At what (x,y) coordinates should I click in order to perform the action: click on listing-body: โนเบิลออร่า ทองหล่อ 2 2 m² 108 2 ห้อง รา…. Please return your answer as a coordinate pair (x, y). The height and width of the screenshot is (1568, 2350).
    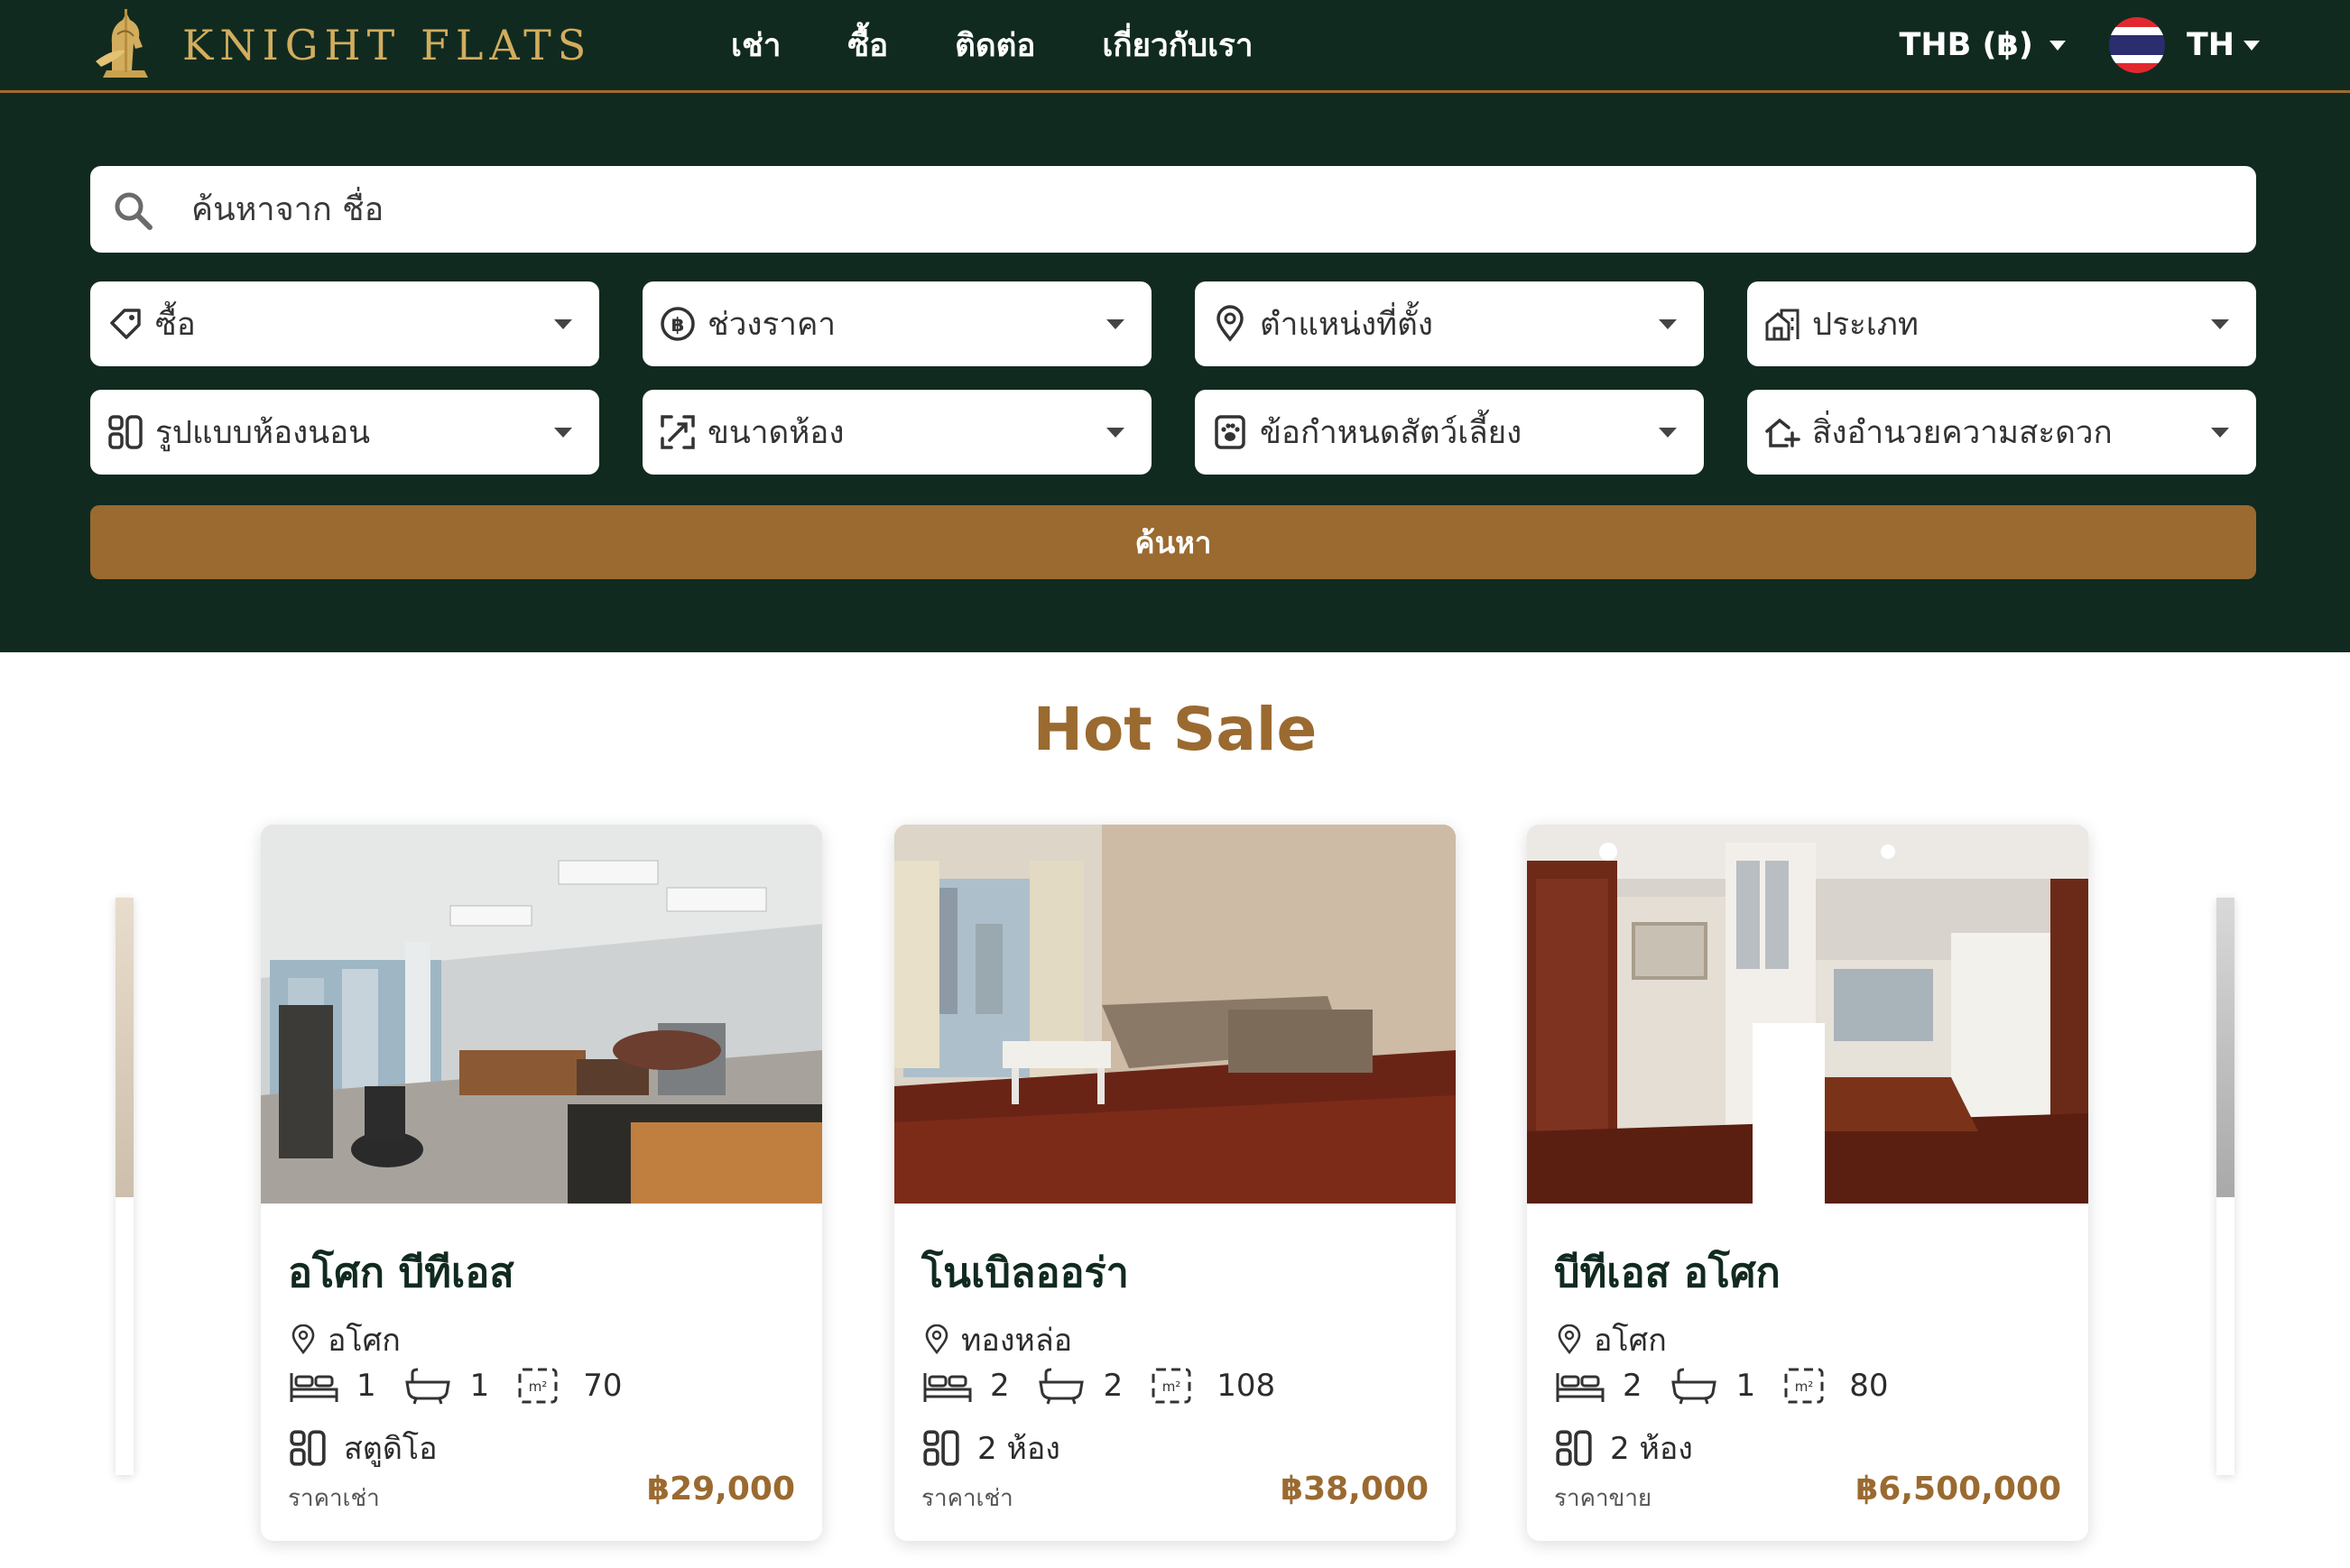
    Looking at the image, I should click on (1175, 1372).